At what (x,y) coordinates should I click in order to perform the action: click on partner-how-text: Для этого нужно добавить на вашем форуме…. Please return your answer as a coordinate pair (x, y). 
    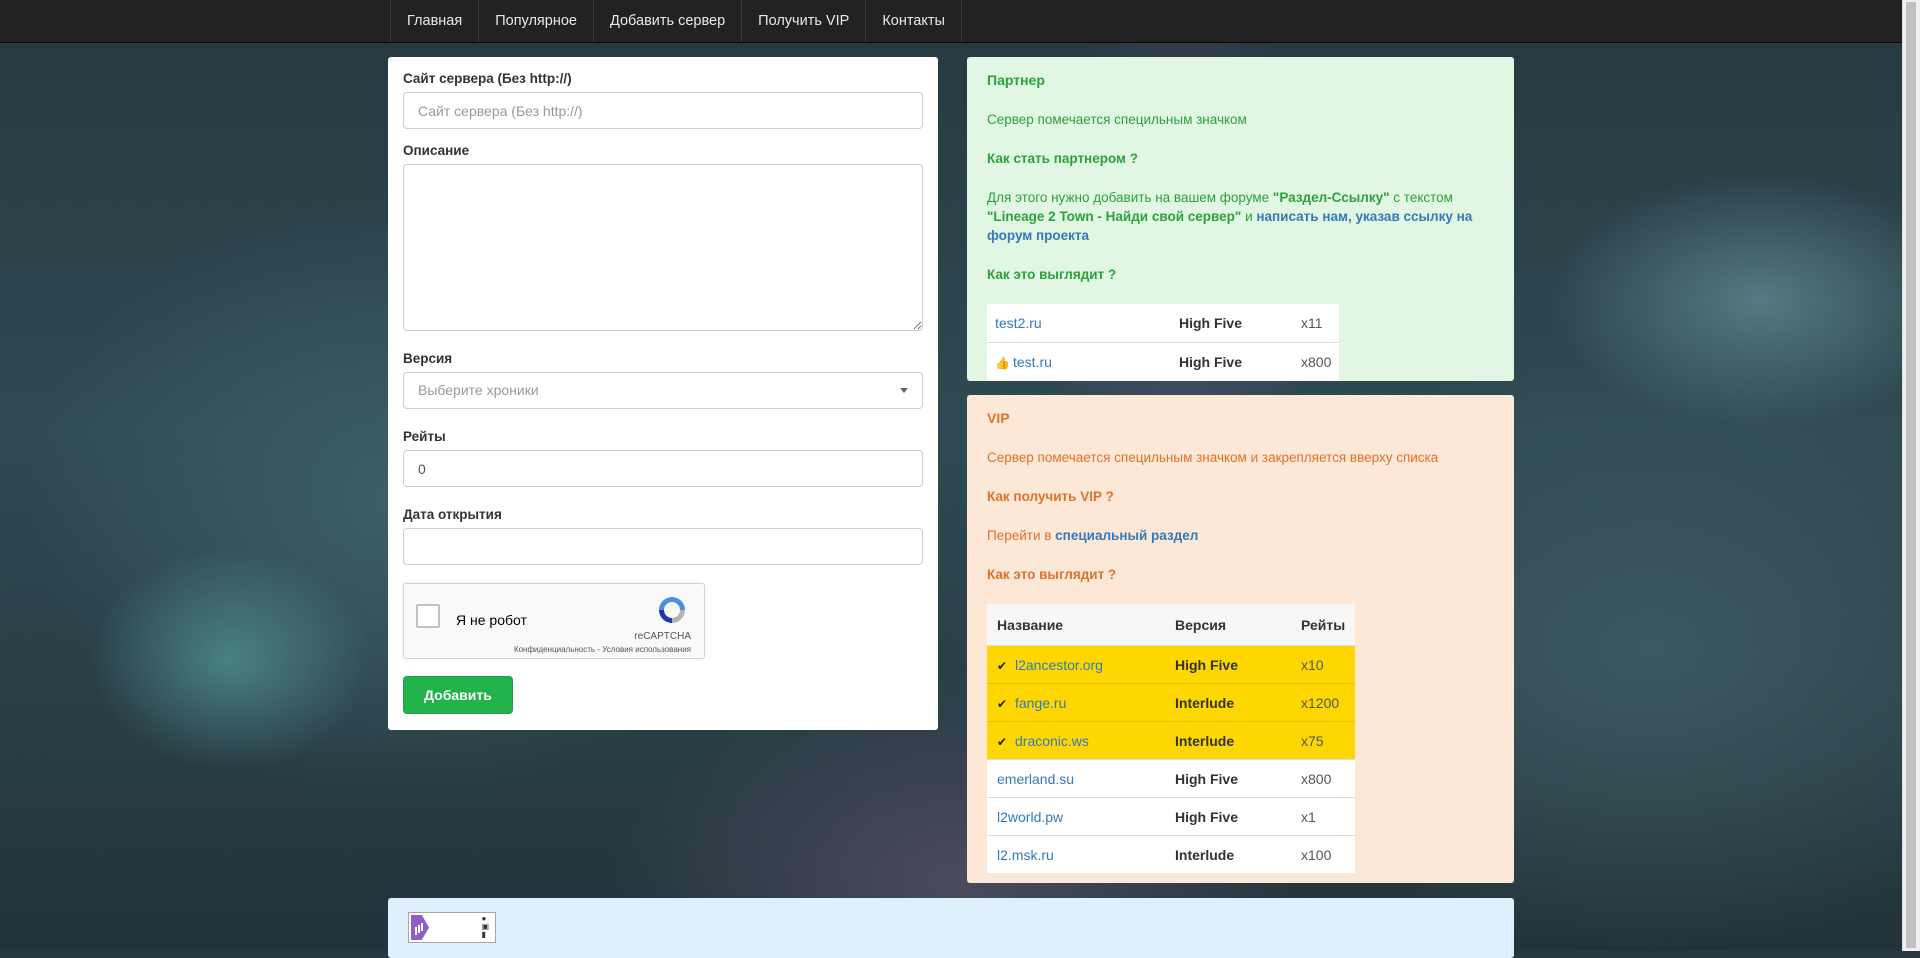
    Looking at the image, I should click on (1230, 216).